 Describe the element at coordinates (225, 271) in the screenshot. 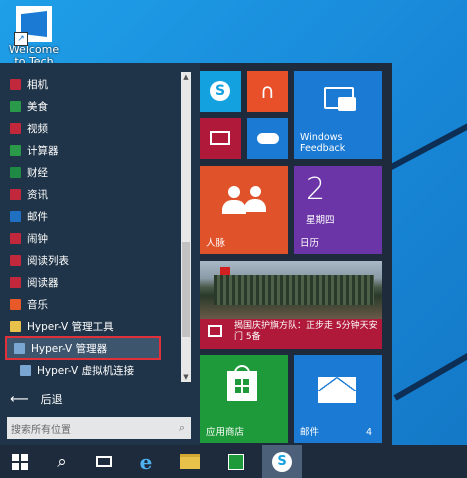

I see `news-image-flag` at that location.